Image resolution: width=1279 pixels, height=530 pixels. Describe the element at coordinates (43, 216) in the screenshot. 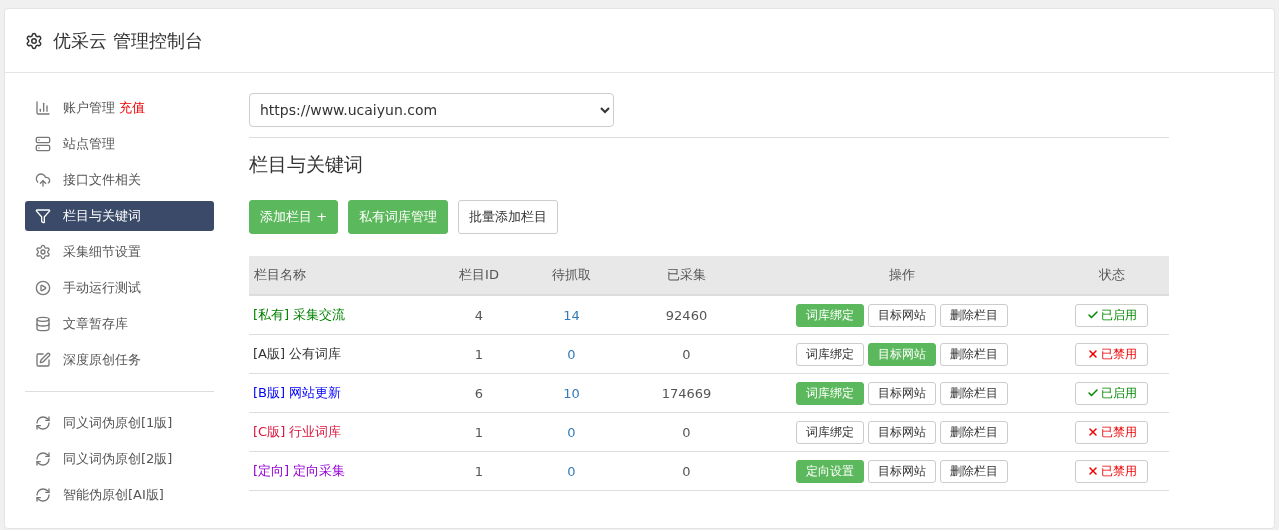

I see `filter-icon` at that location.